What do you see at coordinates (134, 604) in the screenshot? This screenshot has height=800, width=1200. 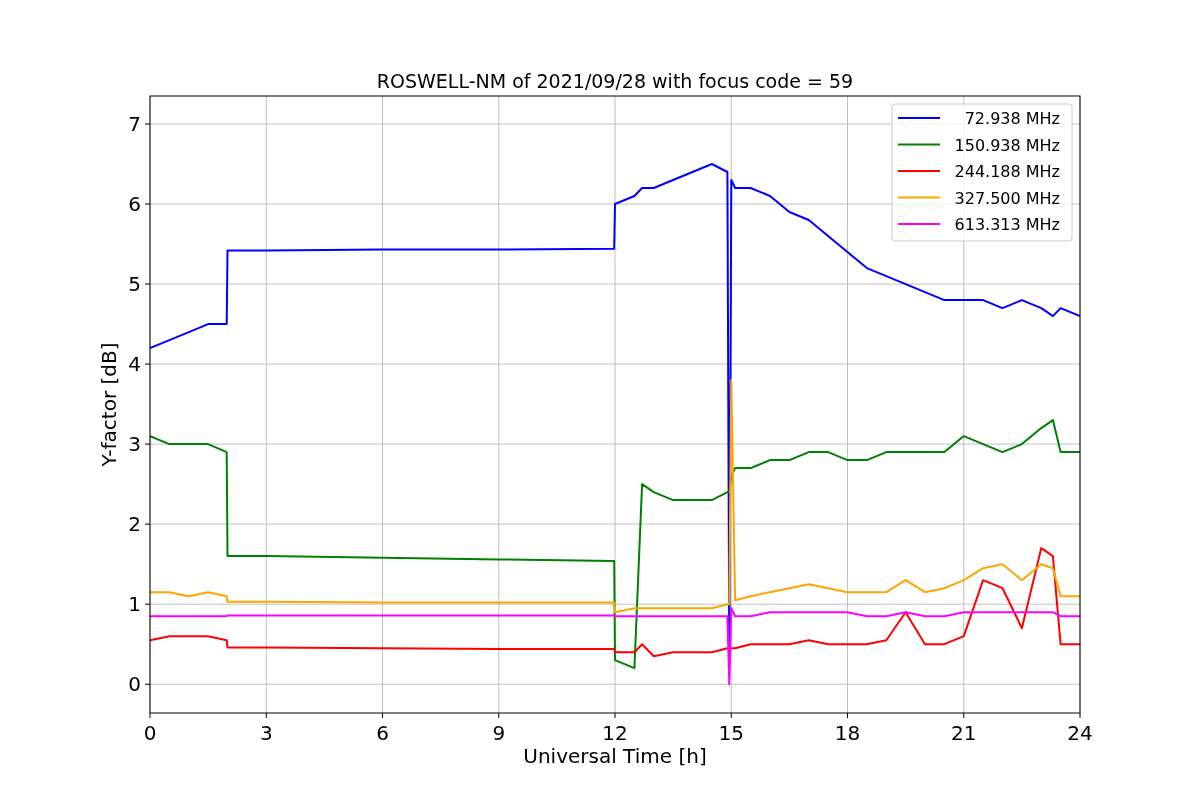 I see `y-tick-label: 1` at bounding box center [134, 604].